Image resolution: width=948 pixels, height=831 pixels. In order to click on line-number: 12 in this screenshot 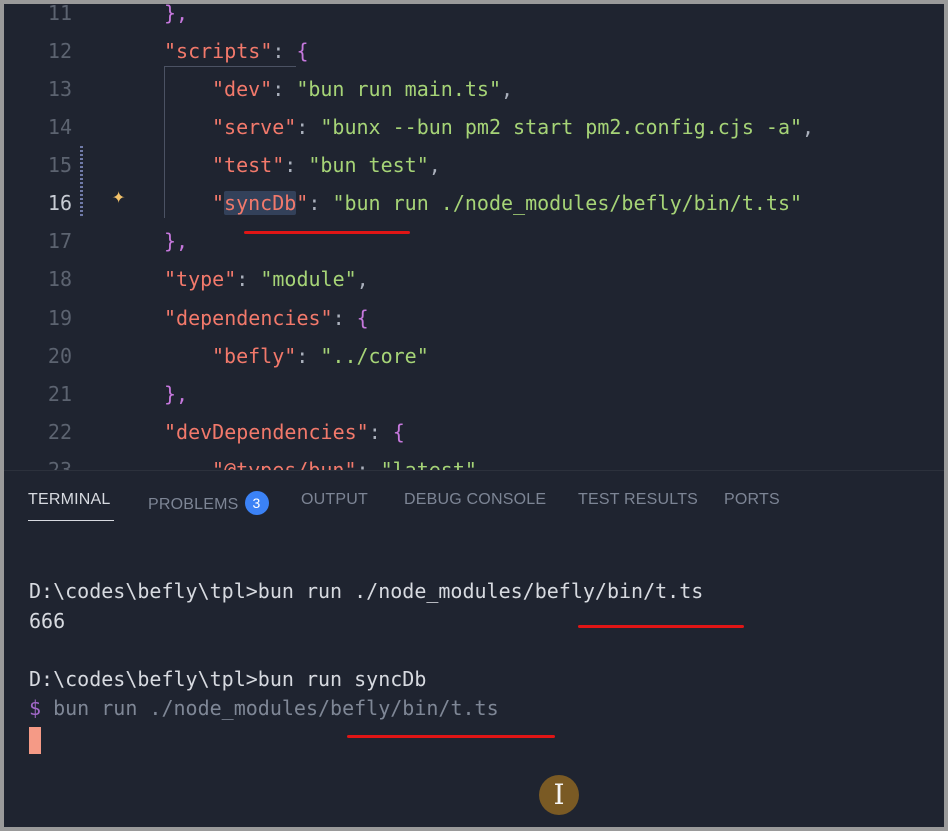, I will do `click(59, 51)`.